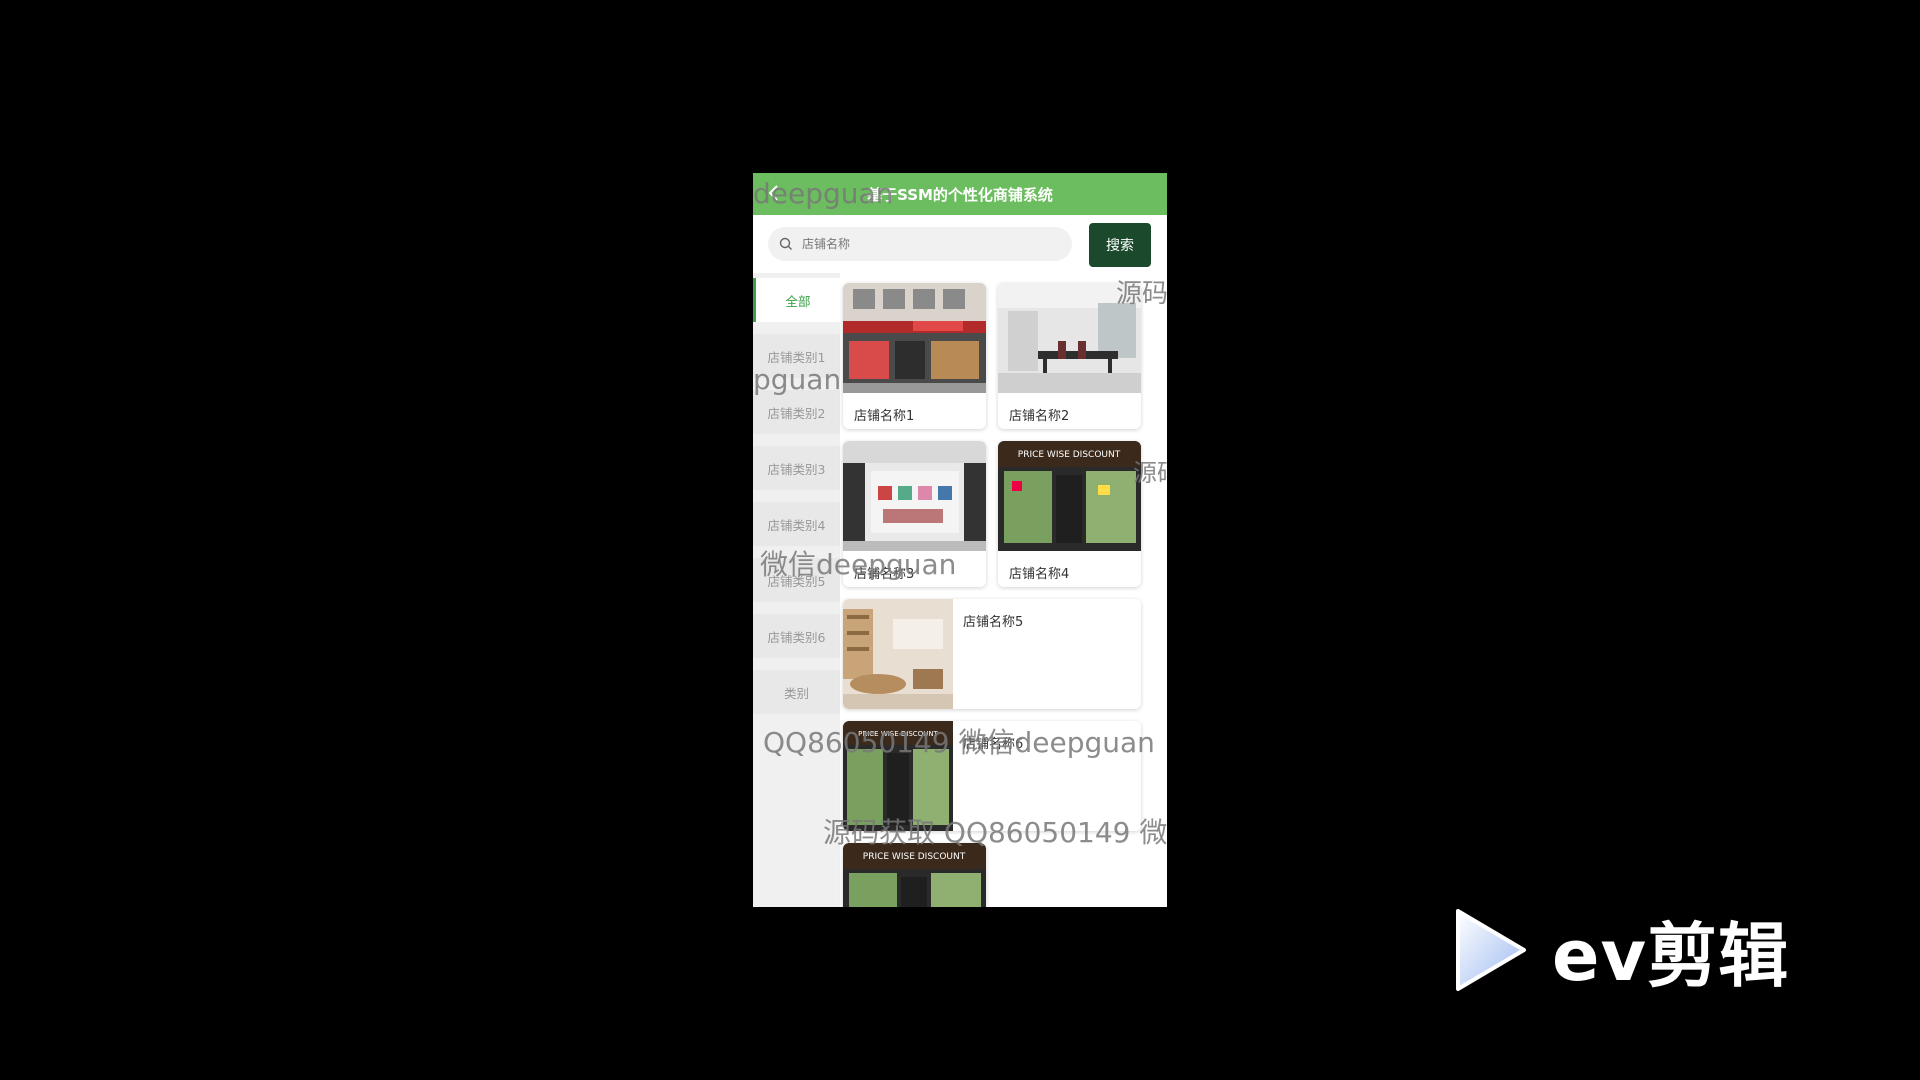 This screenshot has width=1920, height=1080. I want to click on shop-card: PRICE WISE DISCOUNT, so click(914, 875).